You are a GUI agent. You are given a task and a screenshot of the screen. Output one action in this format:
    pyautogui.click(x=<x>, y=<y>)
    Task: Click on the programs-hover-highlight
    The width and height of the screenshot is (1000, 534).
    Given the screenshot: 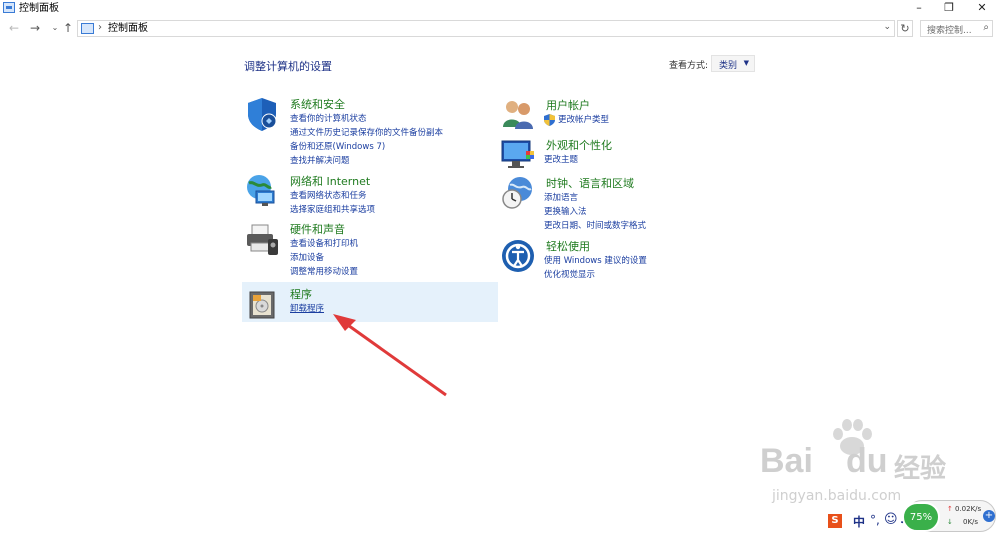 What is the action you would take?
    pyautogui.click(x=370, y=302)
    